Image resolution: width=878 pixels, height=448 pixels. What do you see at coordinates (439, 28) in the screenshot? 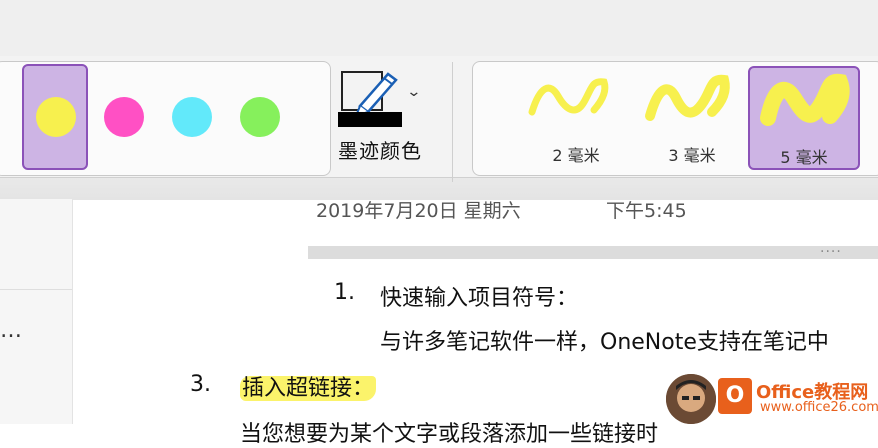
I see `ribbon-top-bar` at bounding box center [439, 28].